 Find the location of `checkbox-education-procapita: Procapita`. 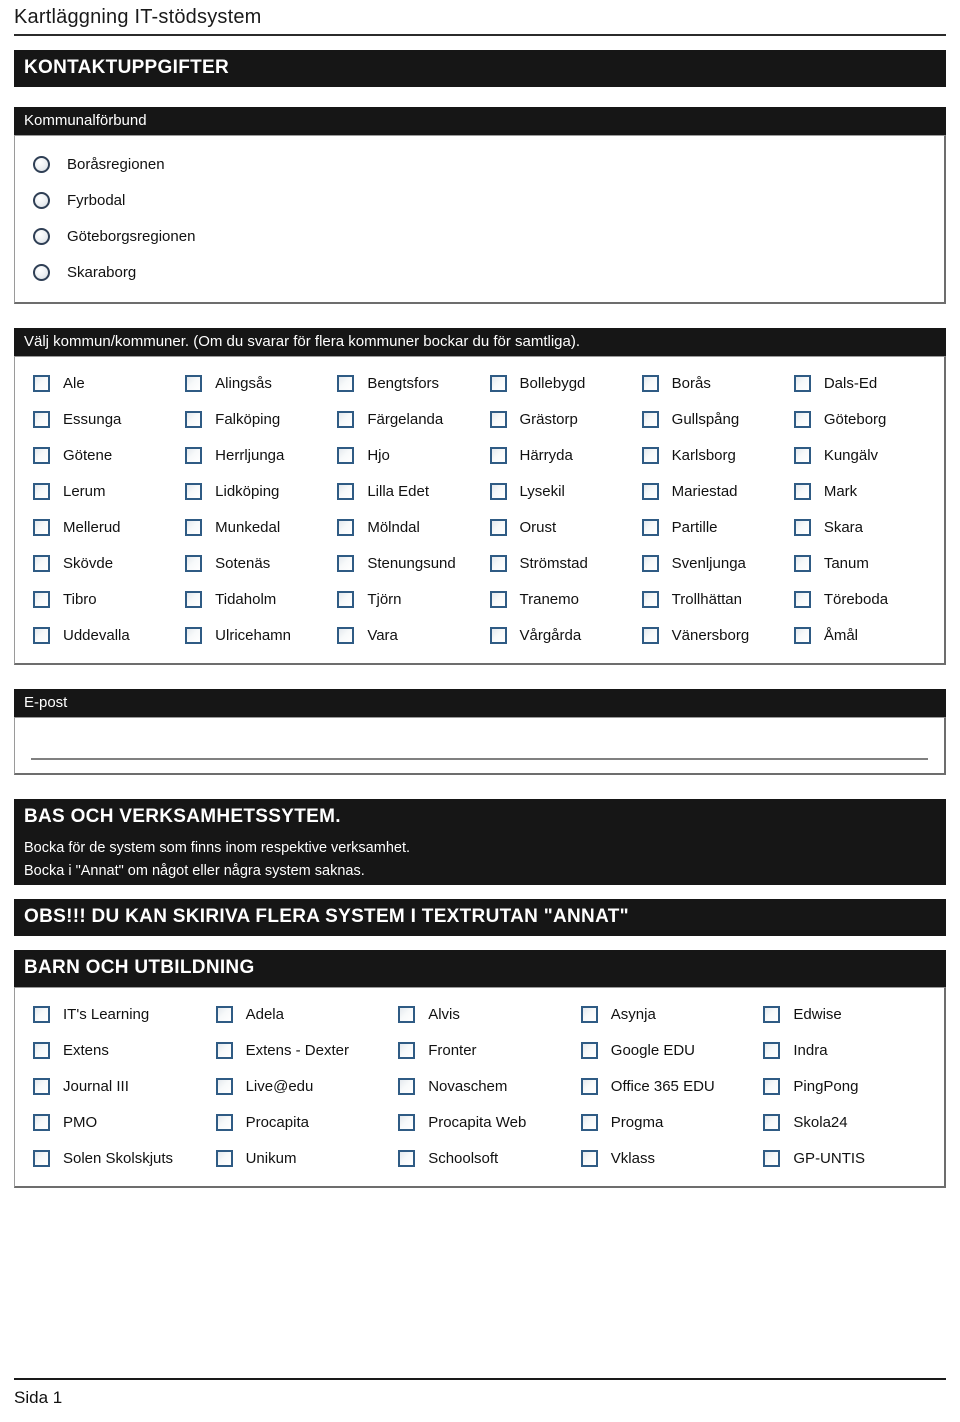

checkbox-education-procapita: Procapita is located at coordinates (297, 1122).